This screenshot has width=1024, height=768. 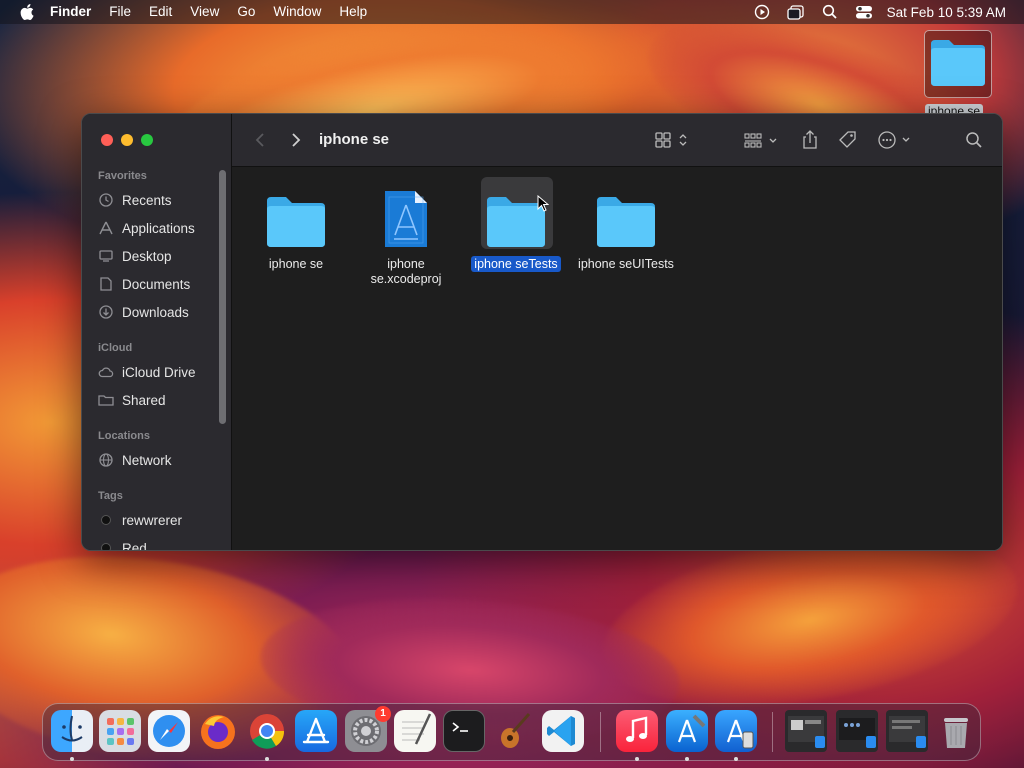 What do you see at coordinates (120, 731) in the screenshot?
I see `dock-launchpad` at bounding box center [120, 731].